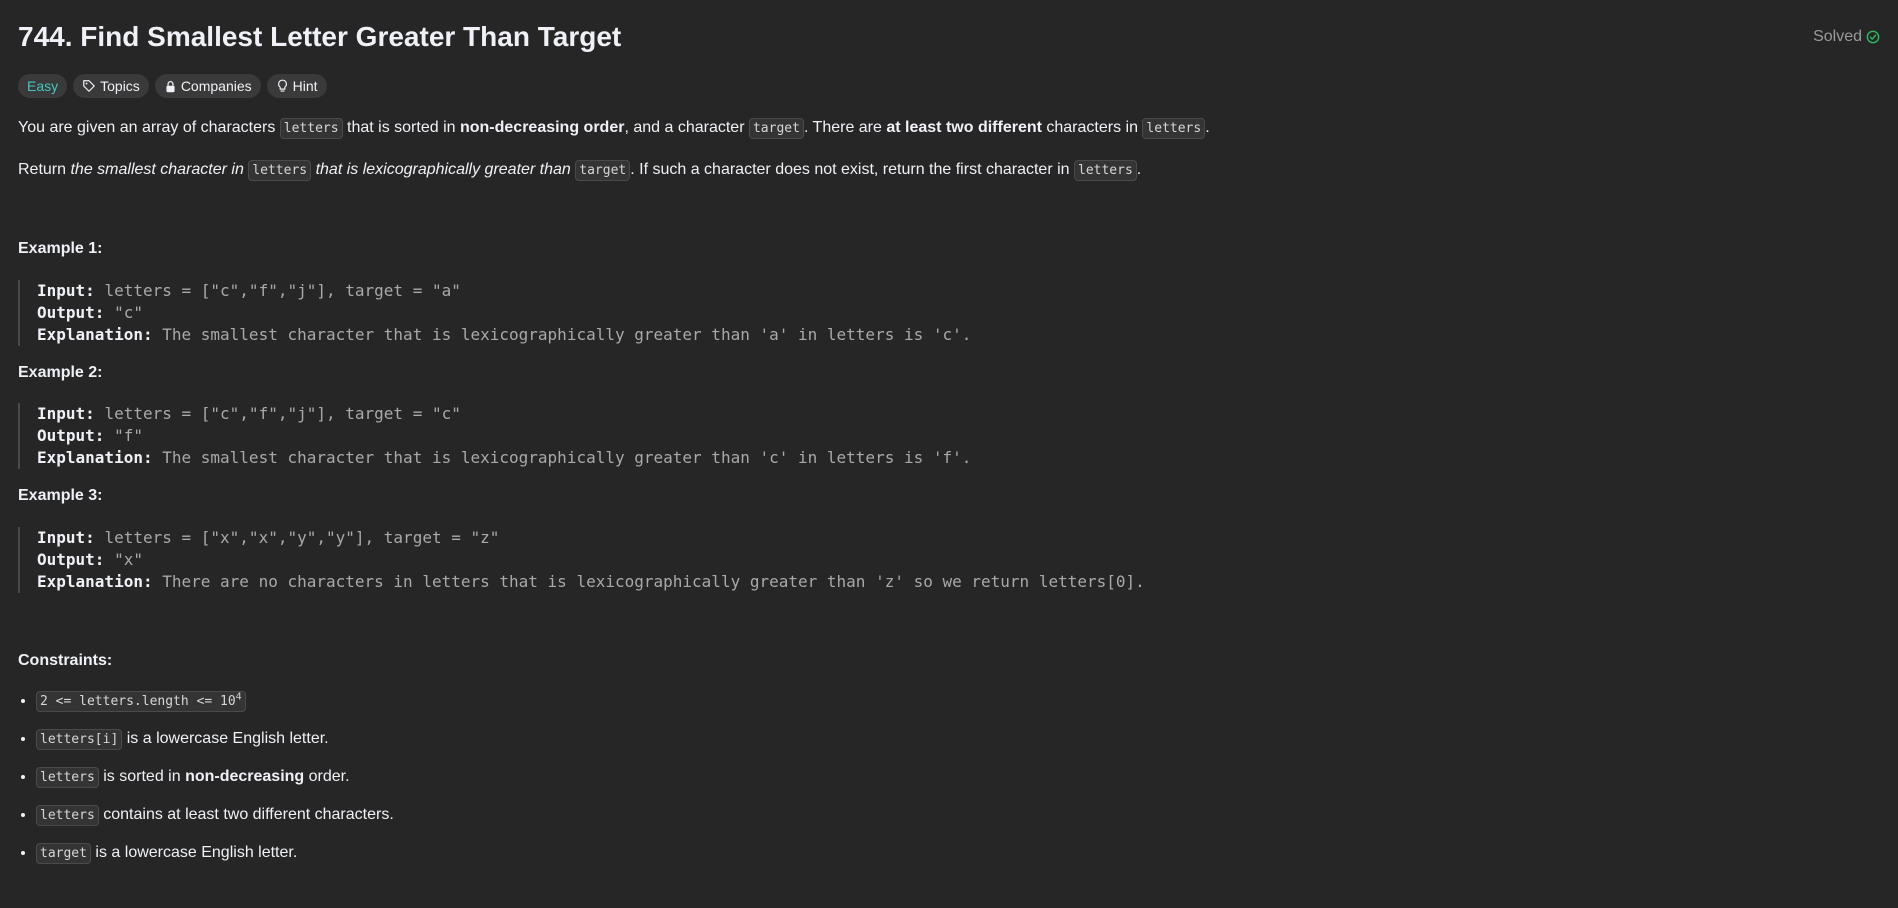  Describe the element at coordinates (142, 776) in the screenshot. I see `constraint-text: is sorted in` at that location.